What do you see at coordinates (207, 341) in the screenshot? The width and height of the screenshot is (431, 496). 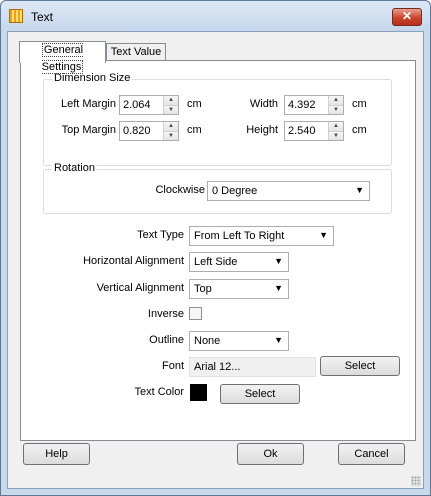 I see `outline-value: None` at bounding box center [207, 341].